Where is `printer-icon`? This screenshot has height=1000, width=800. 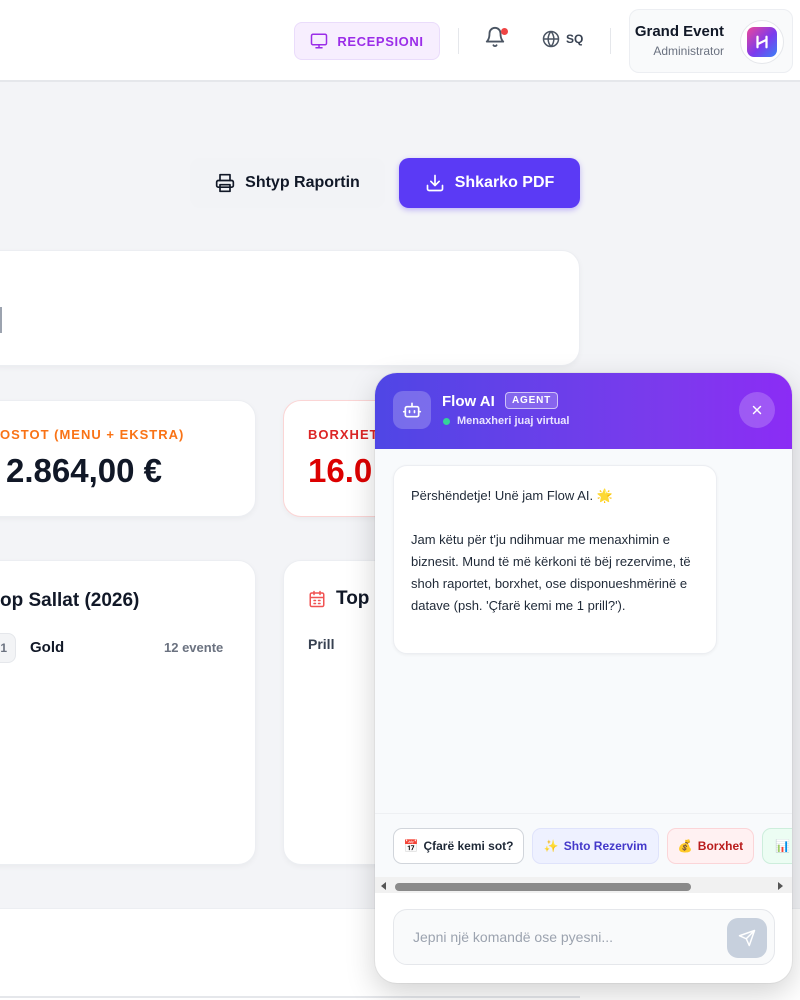
printer-icon is located at coordinates (225, 183).